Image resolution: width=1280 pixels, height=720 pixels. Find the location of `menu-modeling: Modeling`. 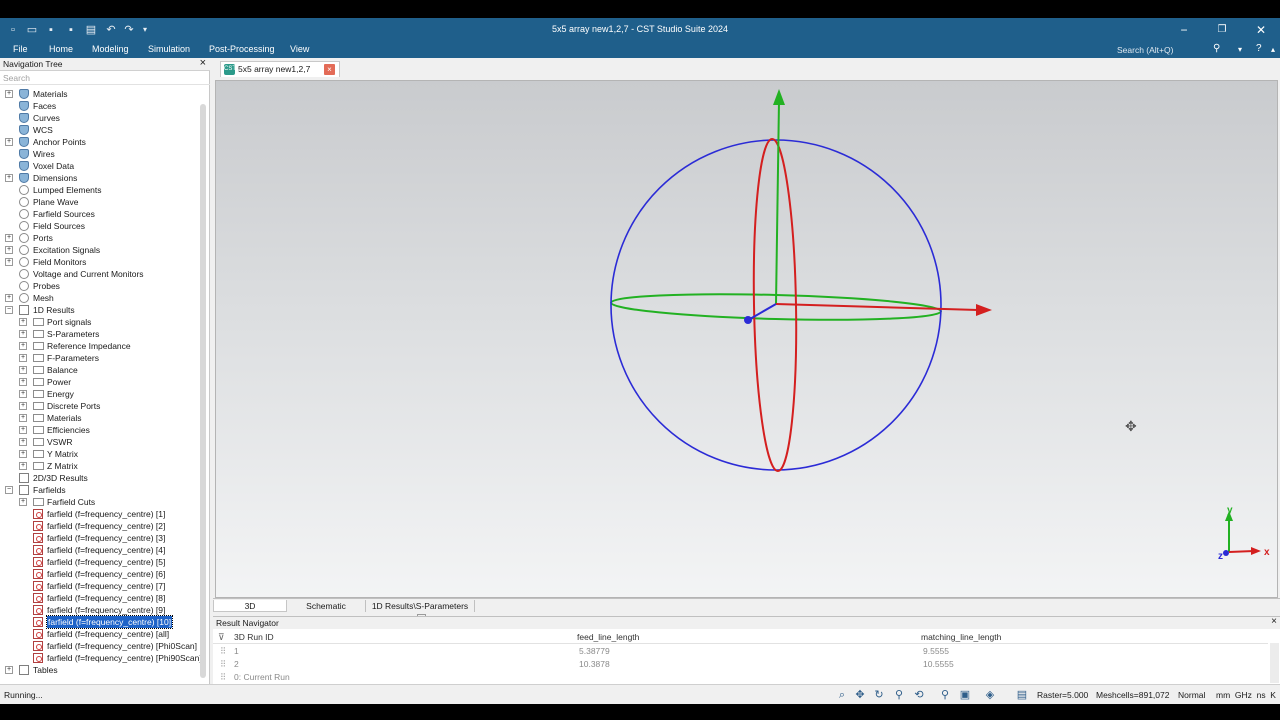

menu-modeling: Modeling is located at coordinates (110, 49).